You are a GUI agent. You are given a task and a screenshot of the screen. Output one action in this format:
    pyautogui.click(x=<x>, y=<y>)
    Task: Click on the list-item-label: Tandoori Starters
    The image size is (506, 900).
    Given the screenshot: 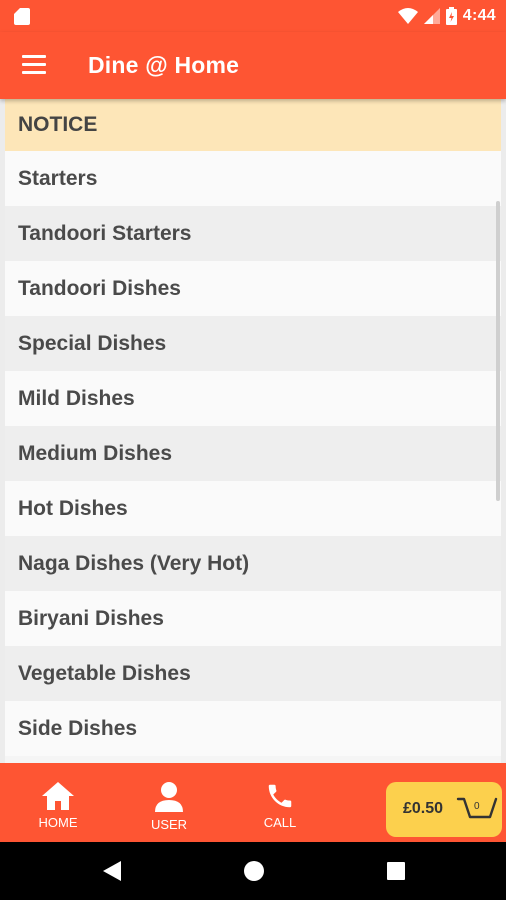 What is the action you would take?
    pyautogui.click(x=105, y=233)
    